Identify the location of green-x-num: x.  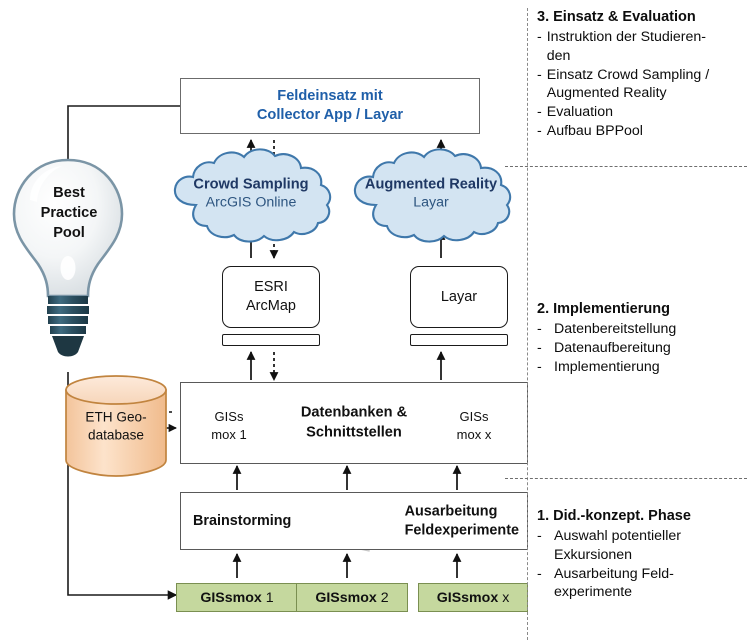
(506, 597).